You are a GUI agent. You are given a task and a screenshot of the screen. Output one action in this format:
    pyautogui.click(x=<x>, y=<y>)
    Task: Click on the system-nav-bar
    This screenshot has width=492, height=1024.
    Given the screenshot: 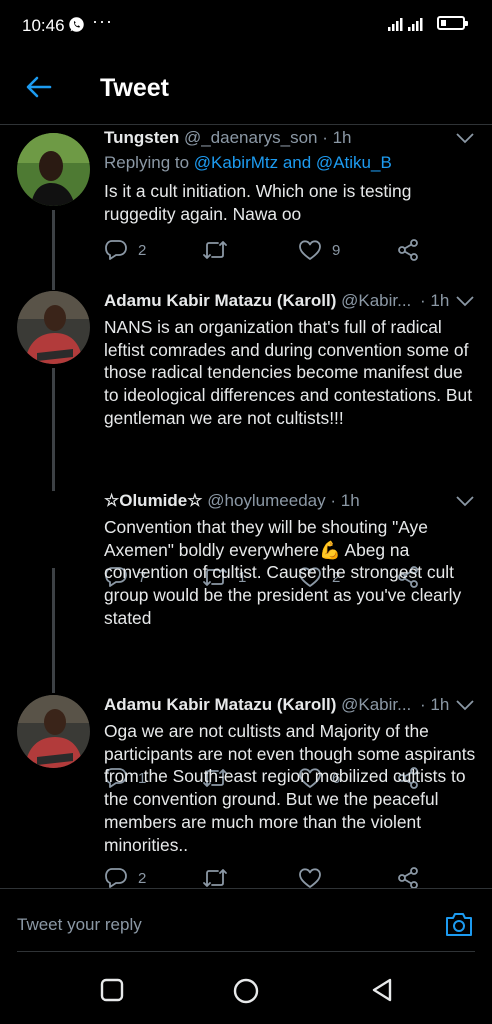 What is the action you would take?
    pyautogui.click(x=246, y=992)
    